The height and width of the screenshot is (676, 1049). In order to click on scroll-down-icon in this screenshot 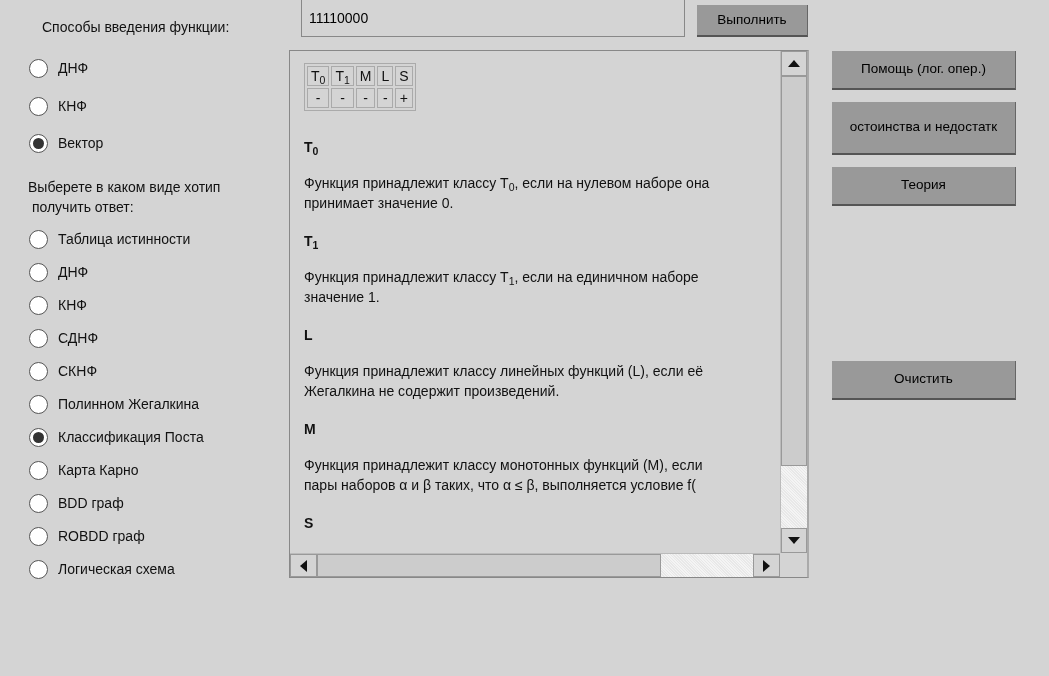, I will do `click(794, 540)`.